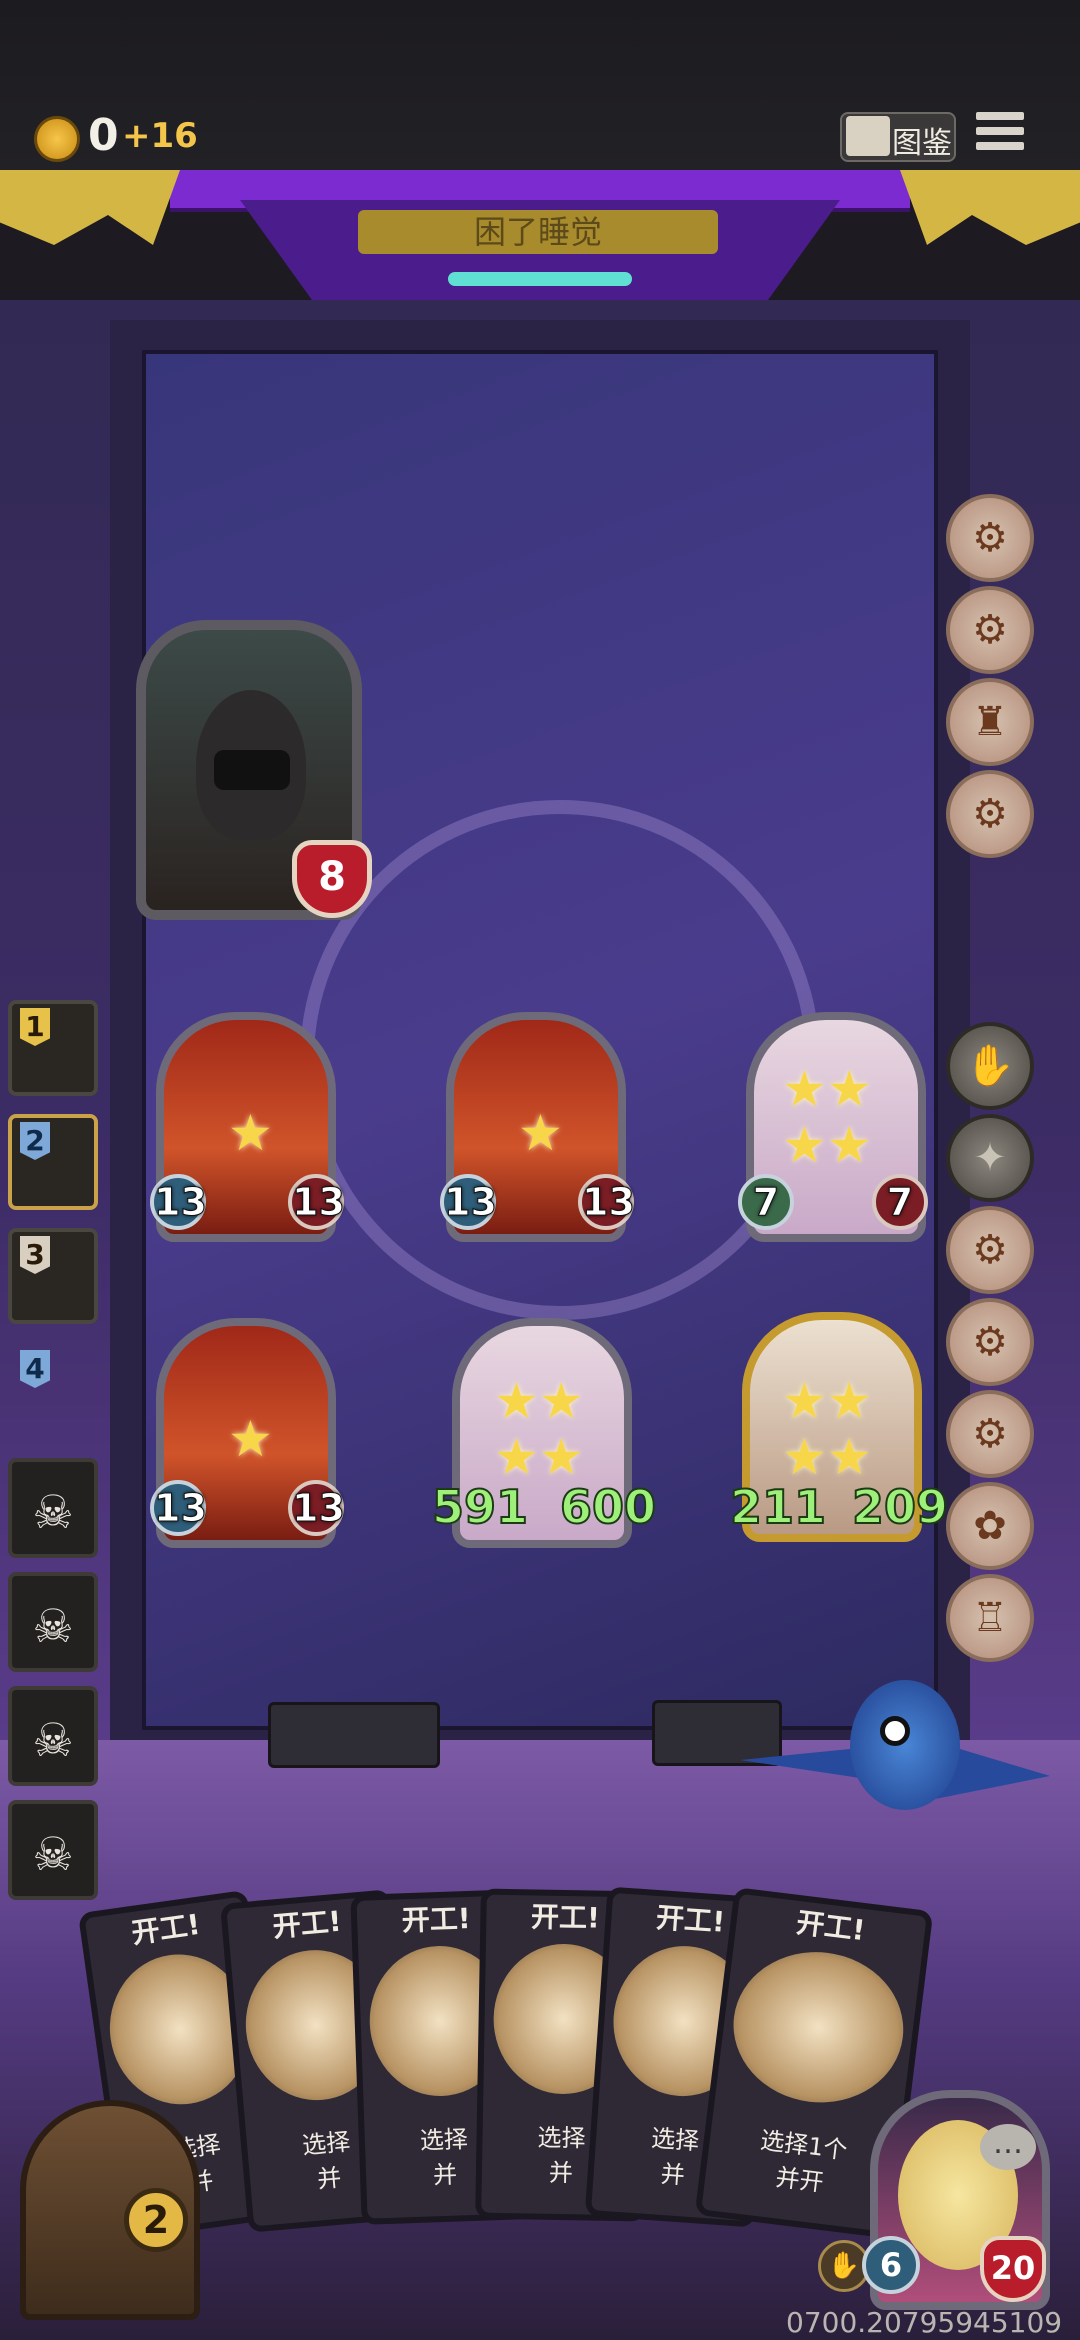 The height and width of the screenshot is (2340, 1080). I want to click on rank-number: 3, so click(35, 1255).